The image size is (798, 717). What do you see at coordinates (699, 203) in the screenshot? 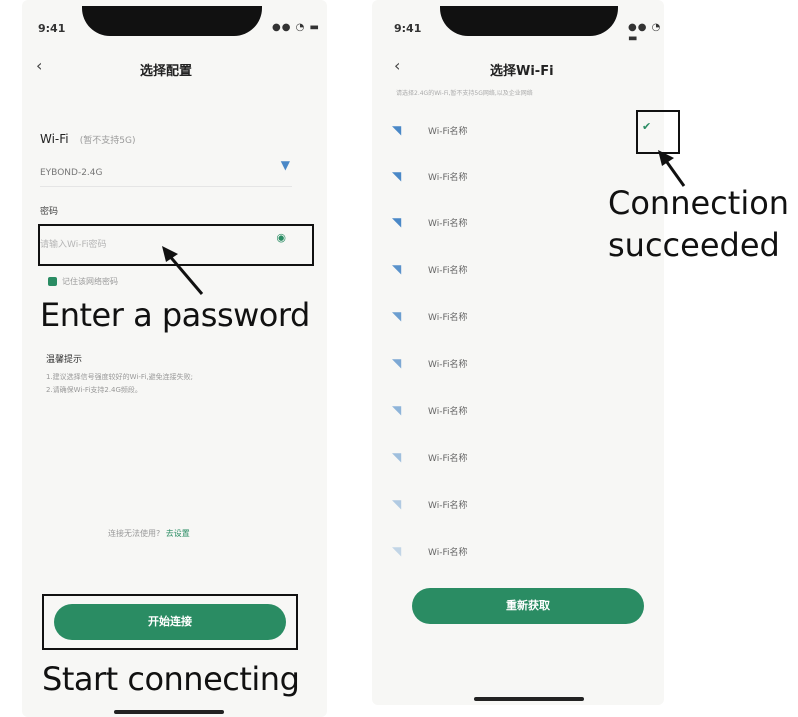
I see `connection-caption-line1: Connection` at bounding box center [699, 203].